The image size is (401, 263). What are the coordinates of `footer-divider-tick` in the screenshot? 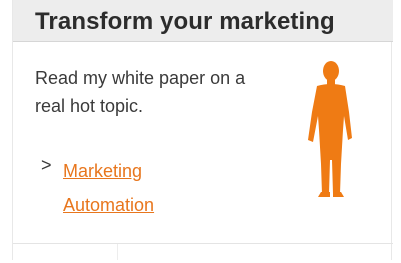 It's located at (117, 252).